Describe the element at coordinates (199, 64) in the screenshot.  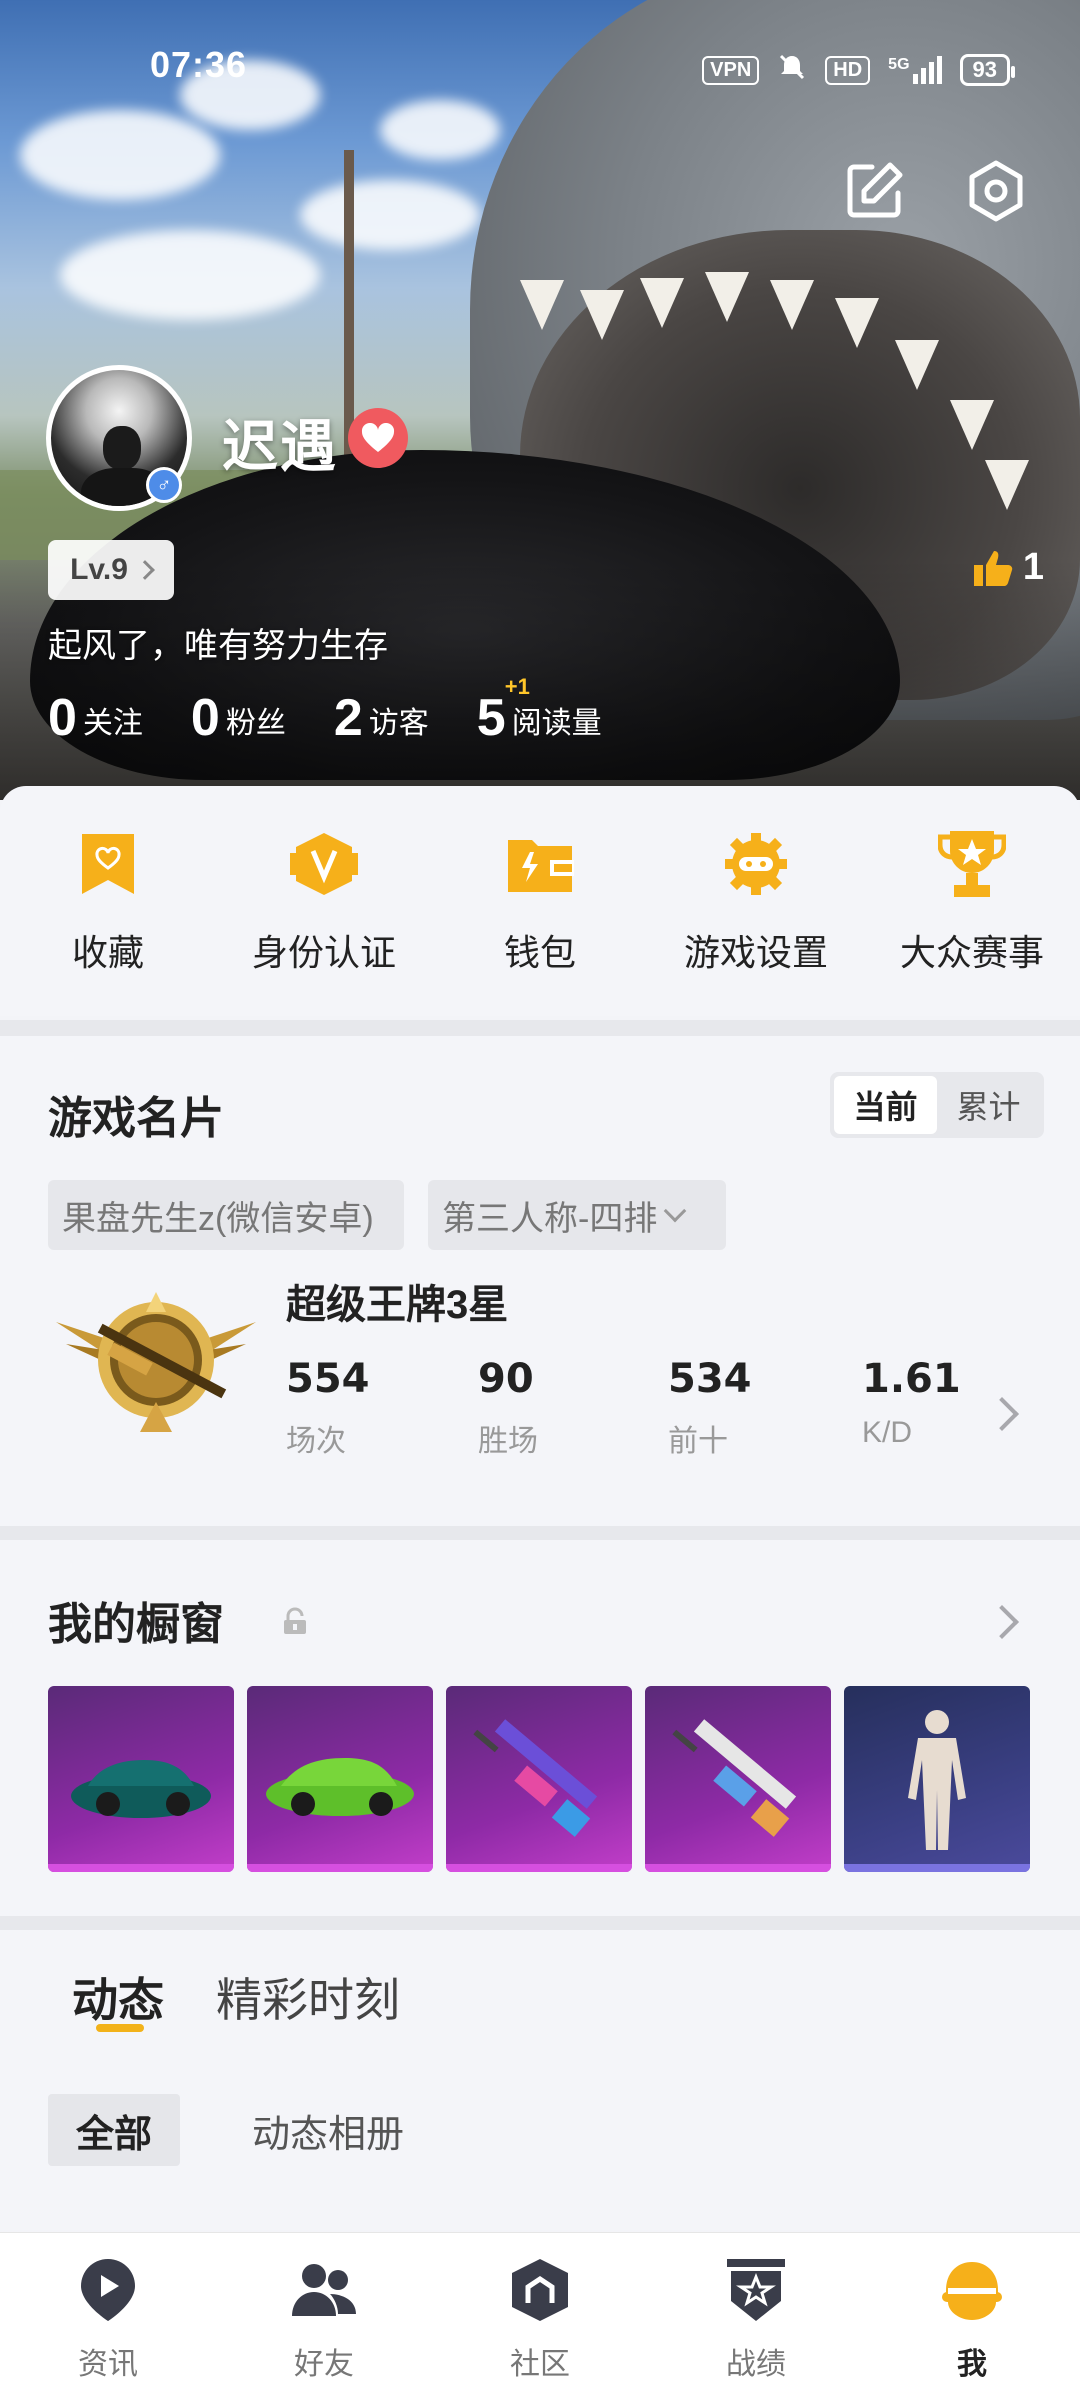
I see `status-time: 07:36` at that location.